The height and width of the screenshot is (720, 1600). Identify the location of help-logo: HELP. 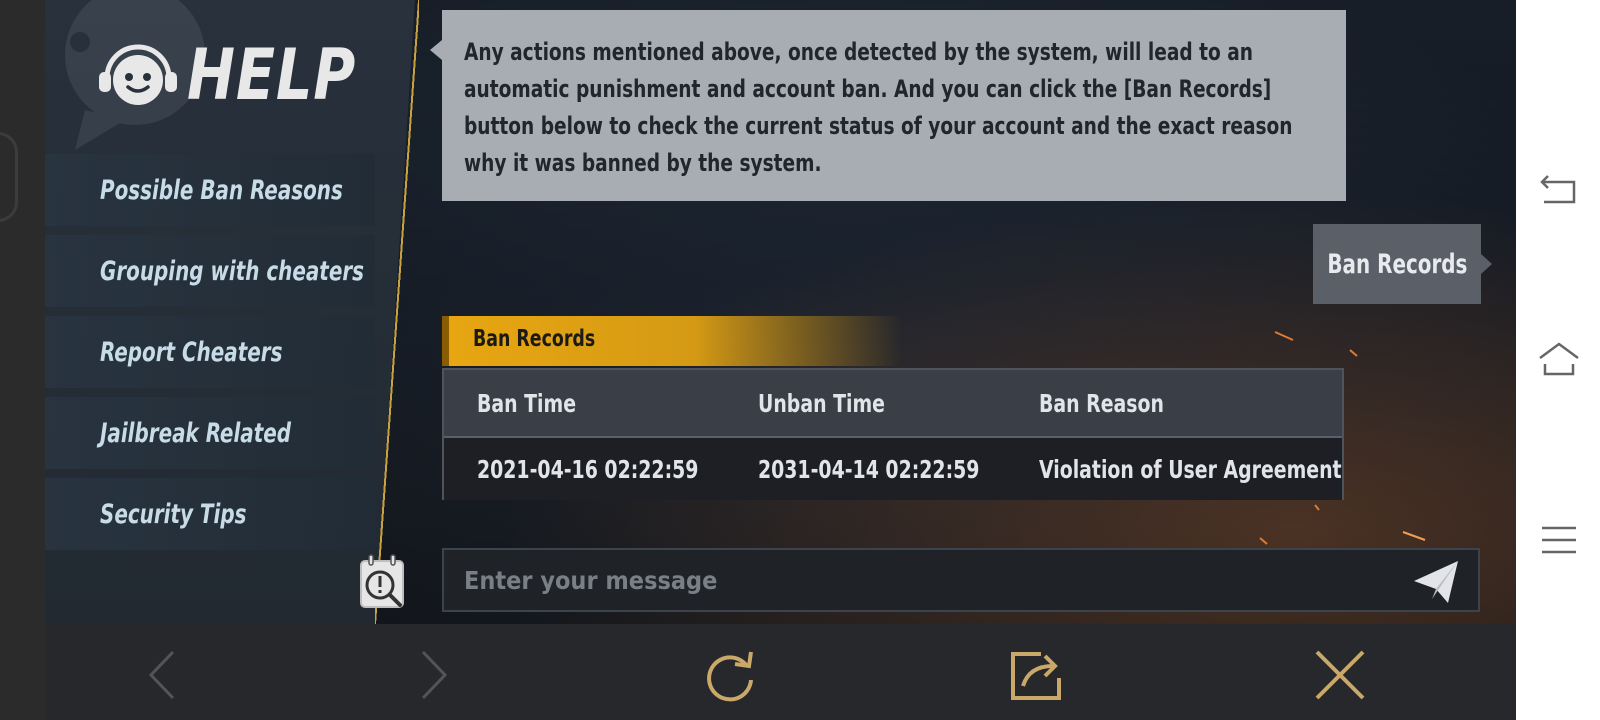
(245, 75).